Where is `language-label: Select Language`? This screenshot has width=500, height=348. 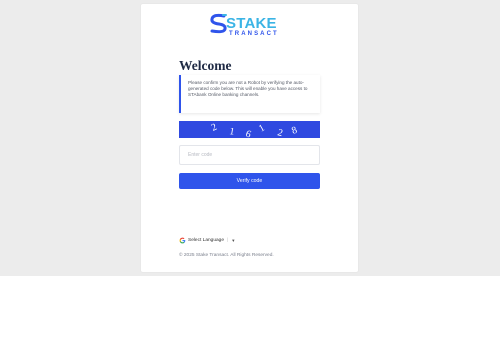 language-label: Select Language is located at coordinates (206, 240).